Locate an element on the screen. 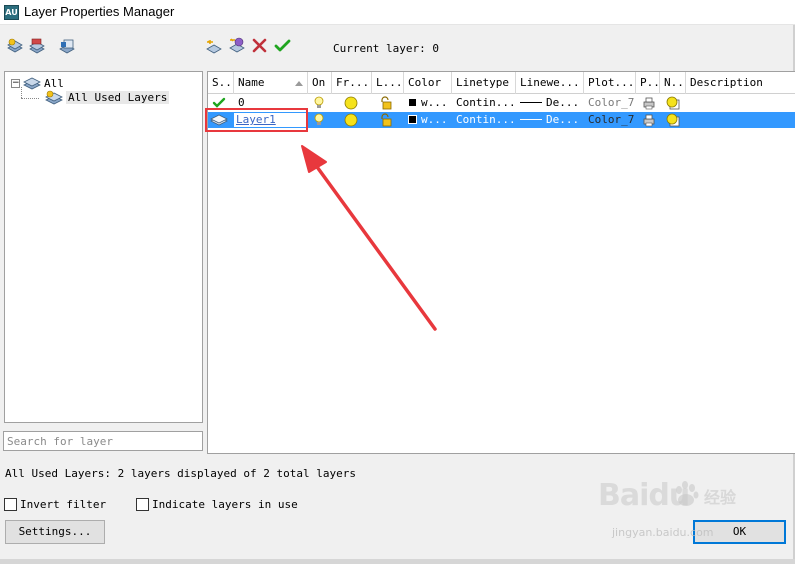 The width and height of the screenshot is (795, 564). column-on: On is located at coordinates (320, 83).